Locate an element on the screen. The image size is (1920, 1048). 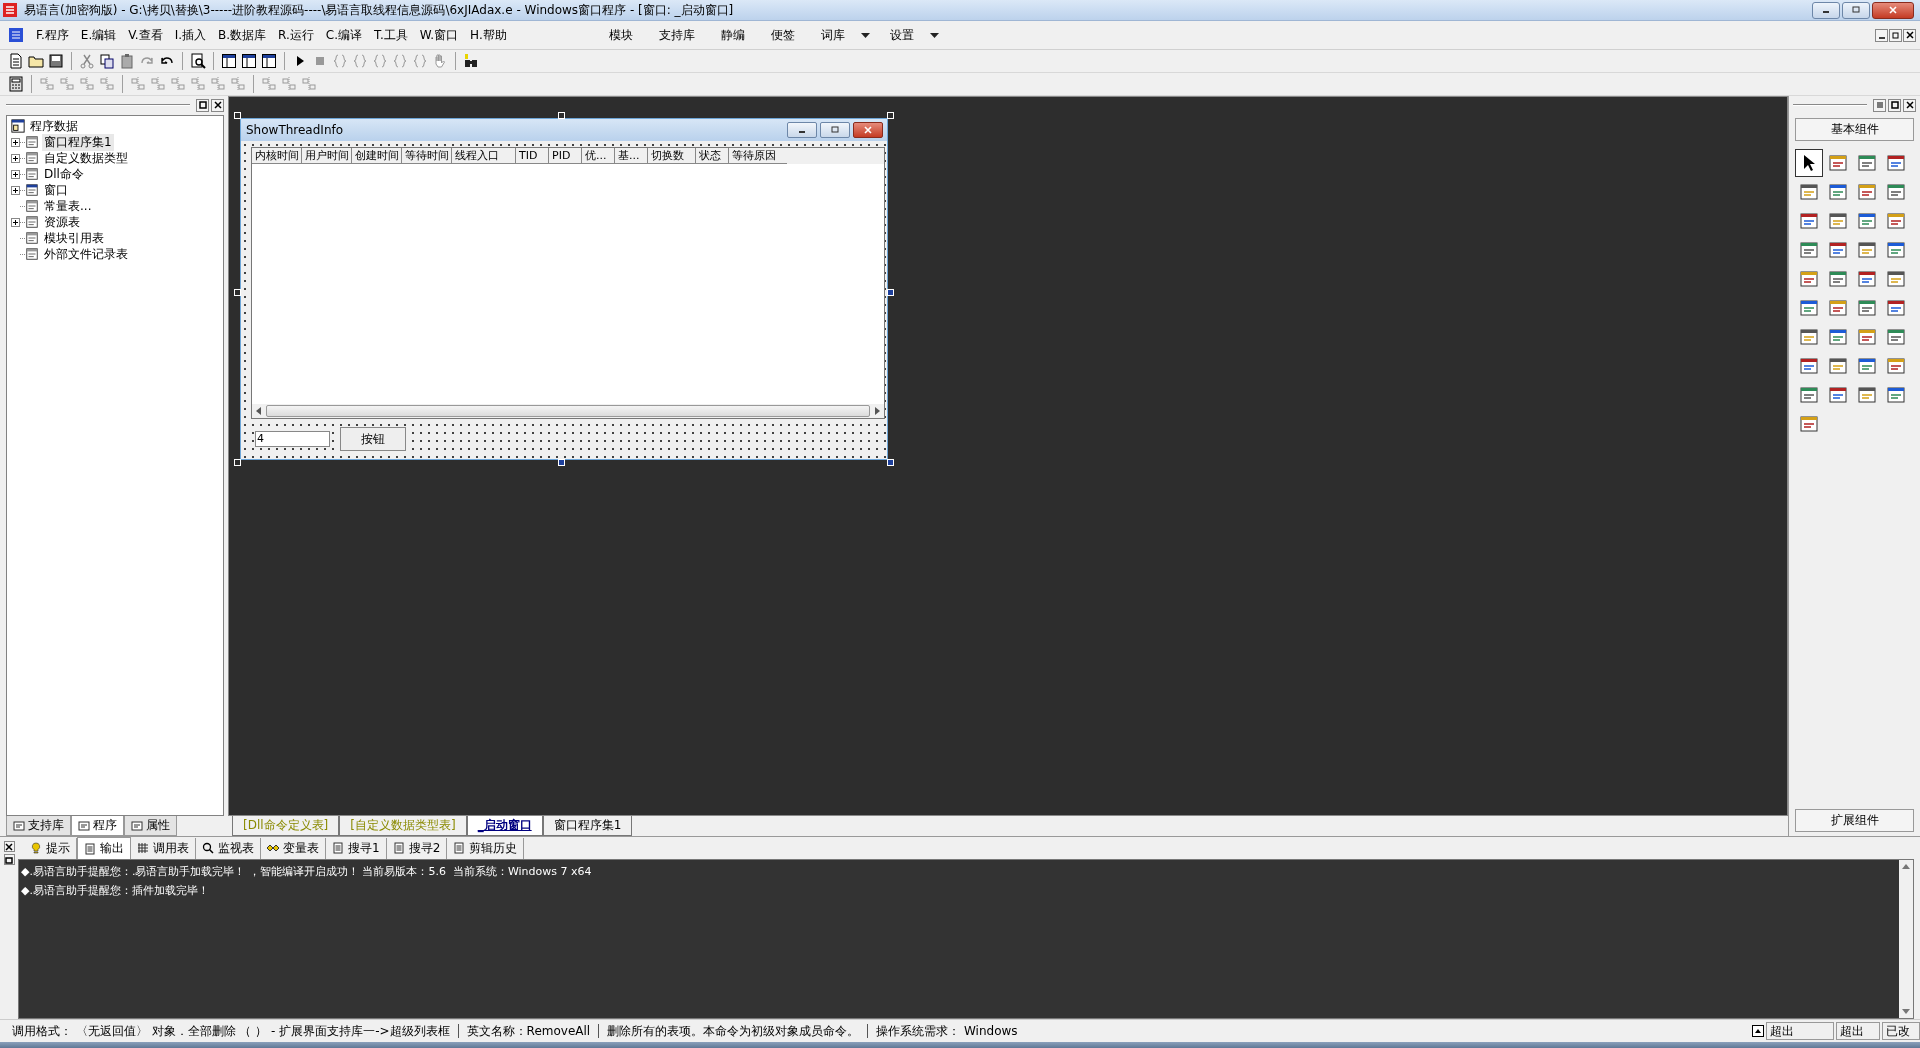
tree-item: 自定义数据类型 is located at coordinates (86, 158).